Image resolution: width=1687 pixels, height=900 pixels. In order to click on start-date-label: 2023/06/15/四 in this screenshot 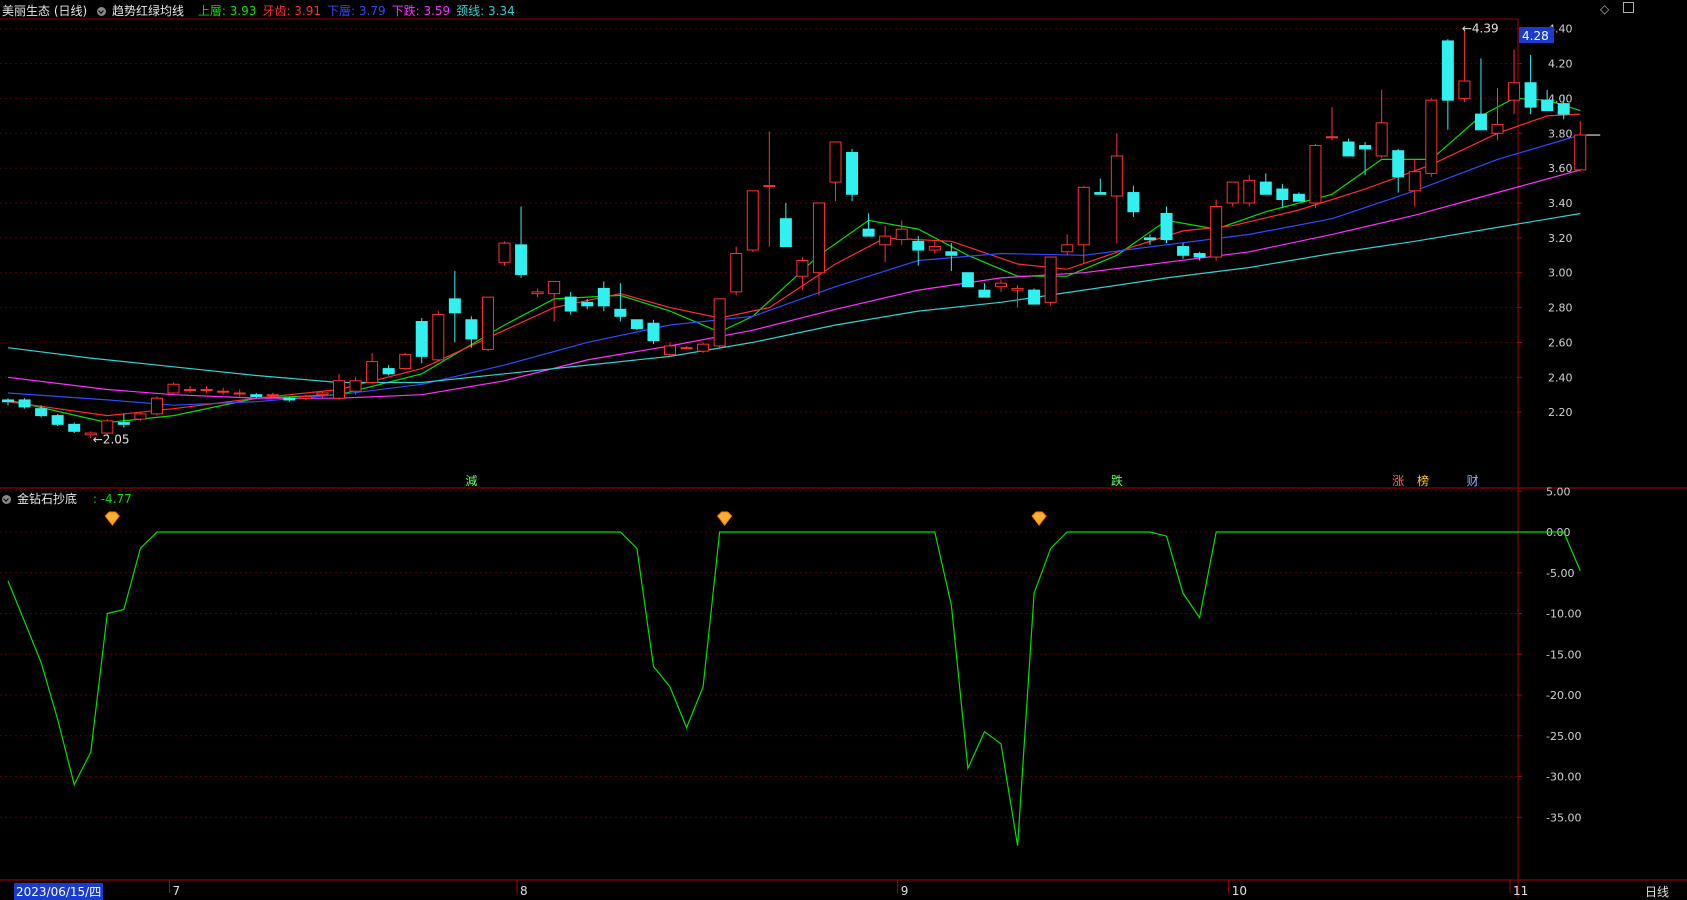, I will do `click(59, 891)`.